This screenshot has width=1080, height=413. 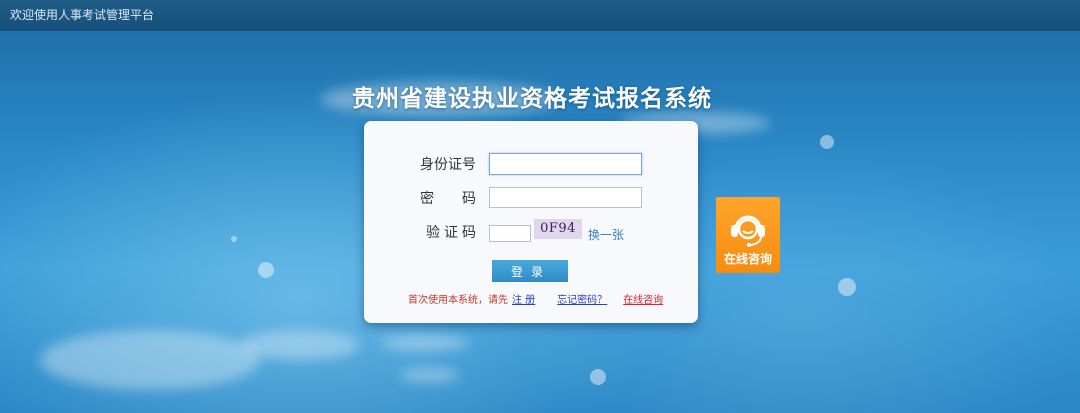 What do you see at coordinates (523, 300) in the screenshot?
I see `register-link: 注 册` at bounding box center [523, 300].